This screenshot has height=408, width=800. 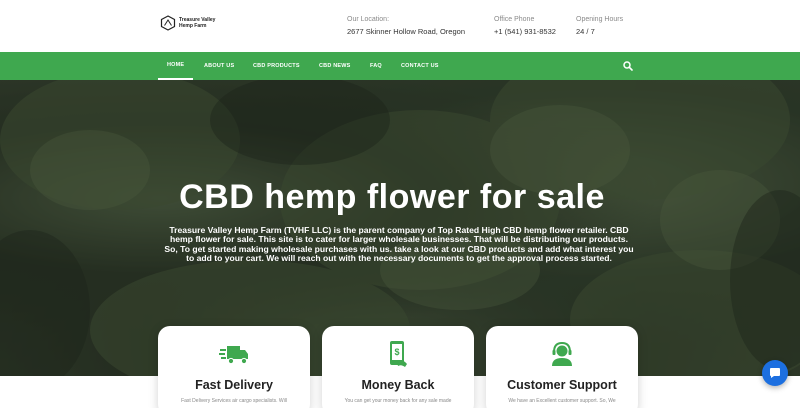 I want to click on hours-info: Opening Hours 24 / 7, so click(x=599, y=25).